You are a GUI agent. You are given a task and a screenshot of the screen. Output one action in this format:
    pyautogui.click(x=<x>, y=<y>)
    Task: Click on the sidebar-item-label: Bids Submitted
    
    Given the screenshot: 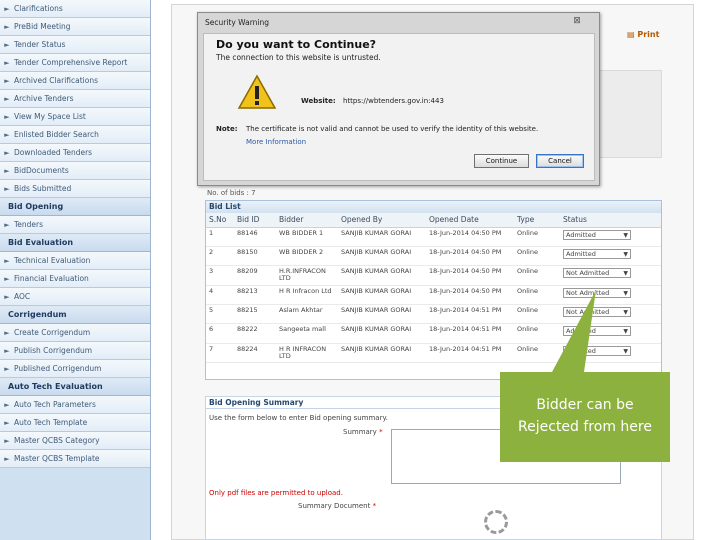 What is the action you would take?
    pyautogui.click(x=43, y=188)
    